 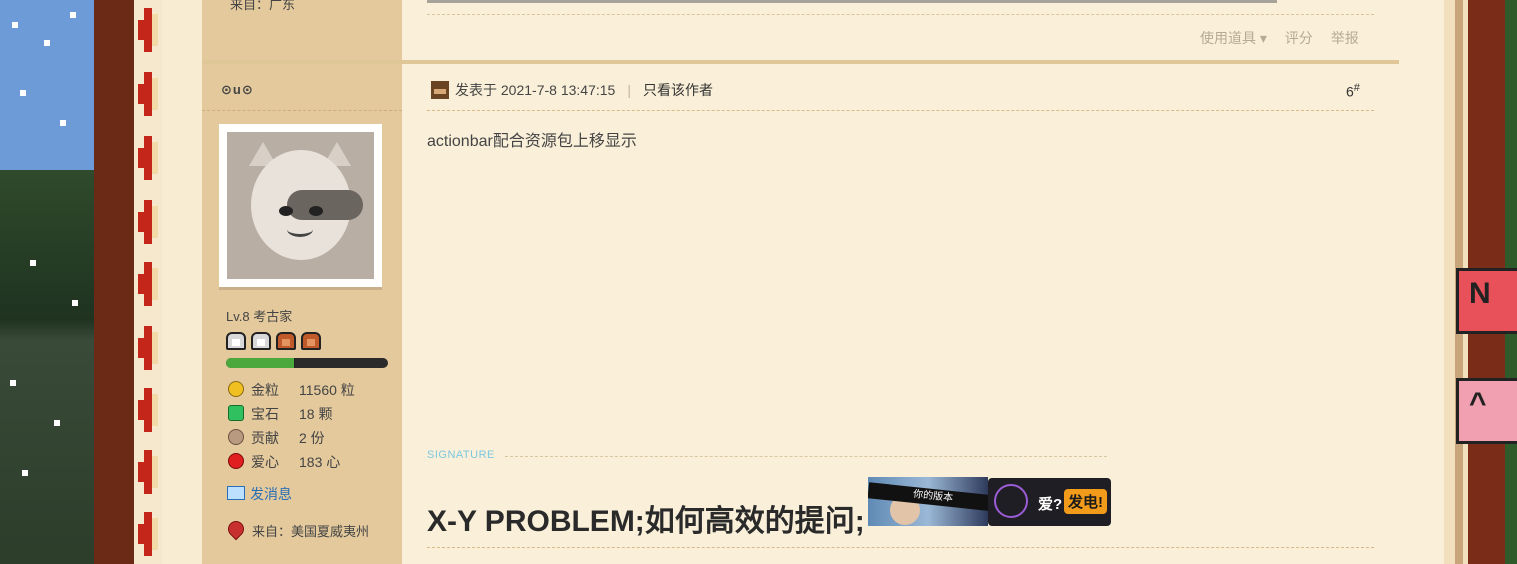 What do you see at coordinates (327, 390) in the screenshot?
I see `stat-value: 11560 粒` at bounding box center [327, 390].